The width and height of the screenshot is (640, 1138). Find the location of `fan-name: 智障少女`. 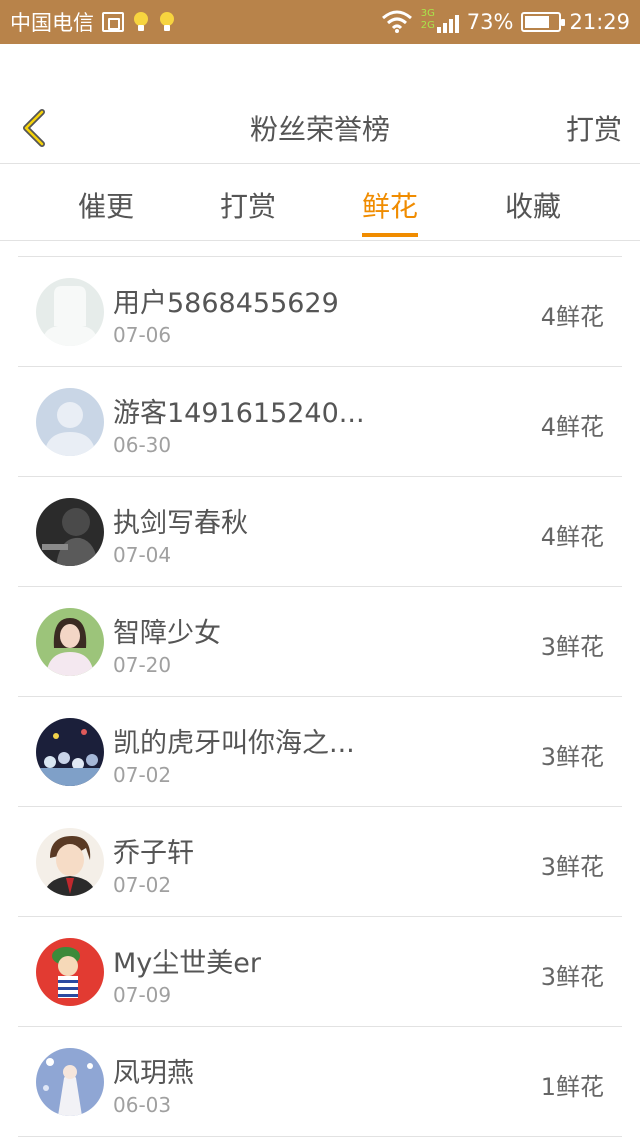

fan-name: 智障少女 is located at coordinates (167, 633).